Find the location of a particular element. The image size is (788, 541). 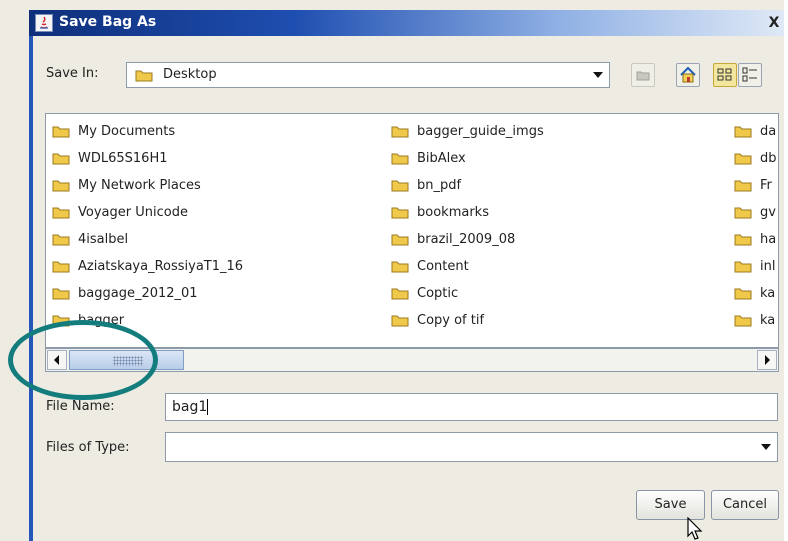

file-name: da is located at coordinates (768, 131).